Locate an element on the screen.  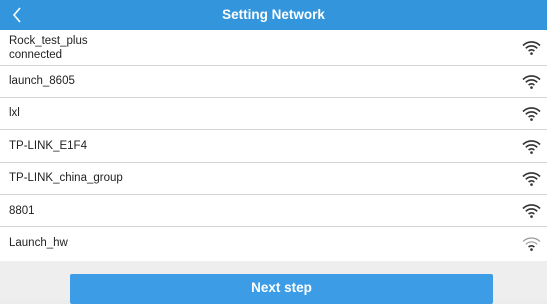
network-row-launch-8605: launch_8605 is located at coordinates (273, 82).